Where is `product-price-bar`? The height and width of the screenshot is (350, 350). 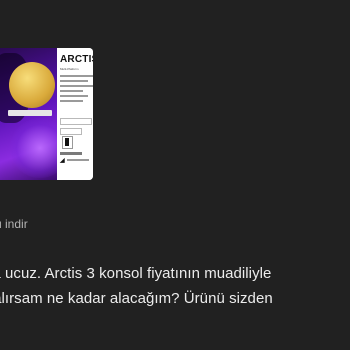 product-price-bar is located at coordinates (71, 153).